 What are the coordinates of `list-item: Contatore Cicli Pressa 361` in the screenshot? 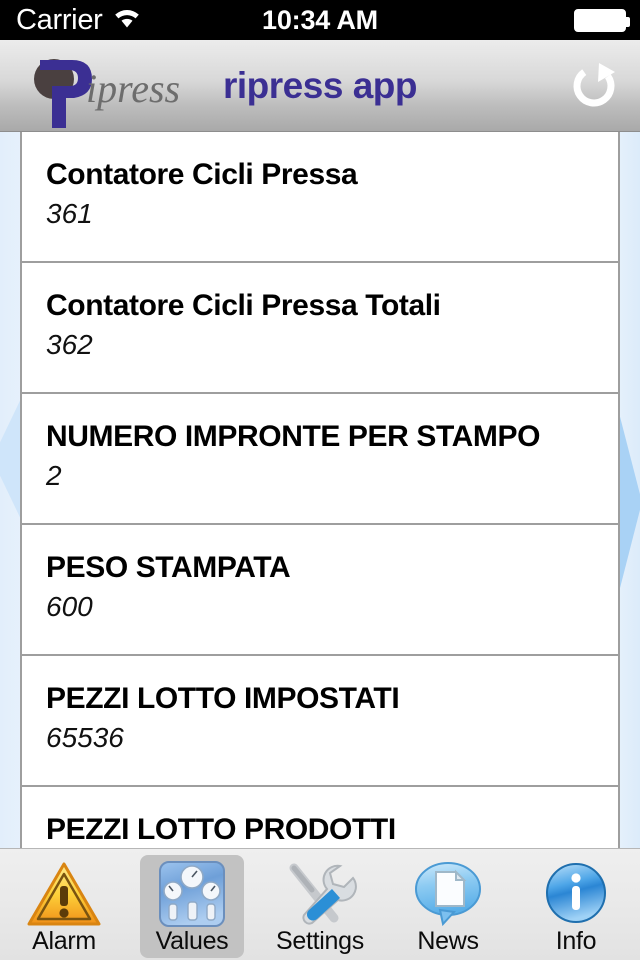 It's located at (320, 197).